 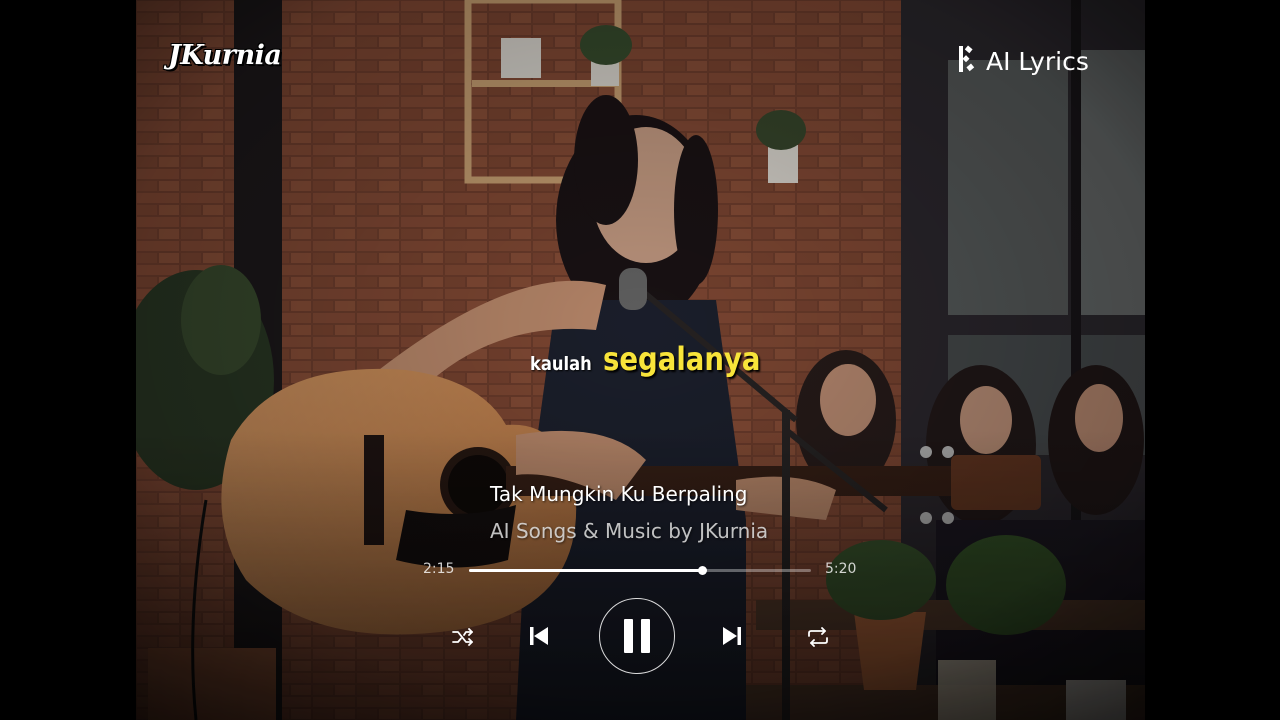 I want to click on repeat-icon, so click(x=818, y=637).